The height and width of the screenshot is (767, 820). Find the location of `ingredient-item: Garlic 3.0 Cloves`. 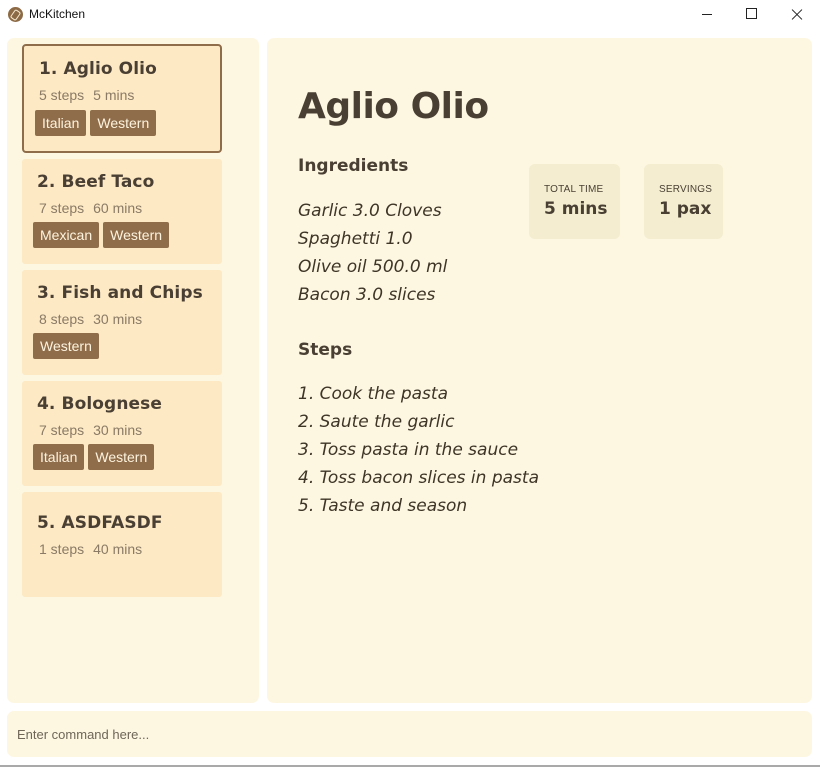

ingredient-item: Garlic 3.0 Cloves is located at coordinates (370, 211).